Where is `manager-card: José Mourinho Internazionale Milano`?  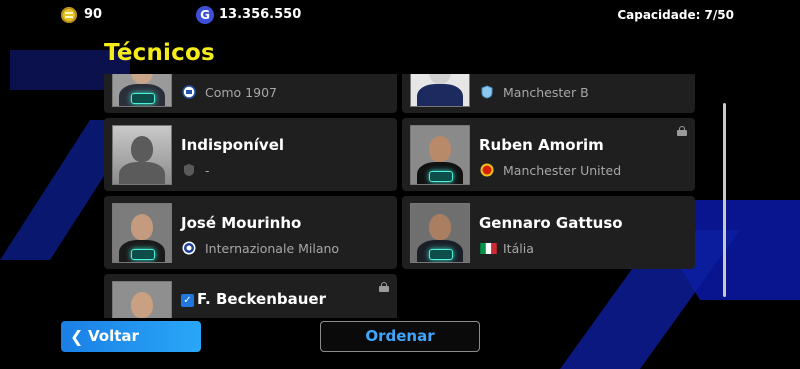
manager-card: José Mourinho Internazionale Milano is located at coordinates (250, 232).